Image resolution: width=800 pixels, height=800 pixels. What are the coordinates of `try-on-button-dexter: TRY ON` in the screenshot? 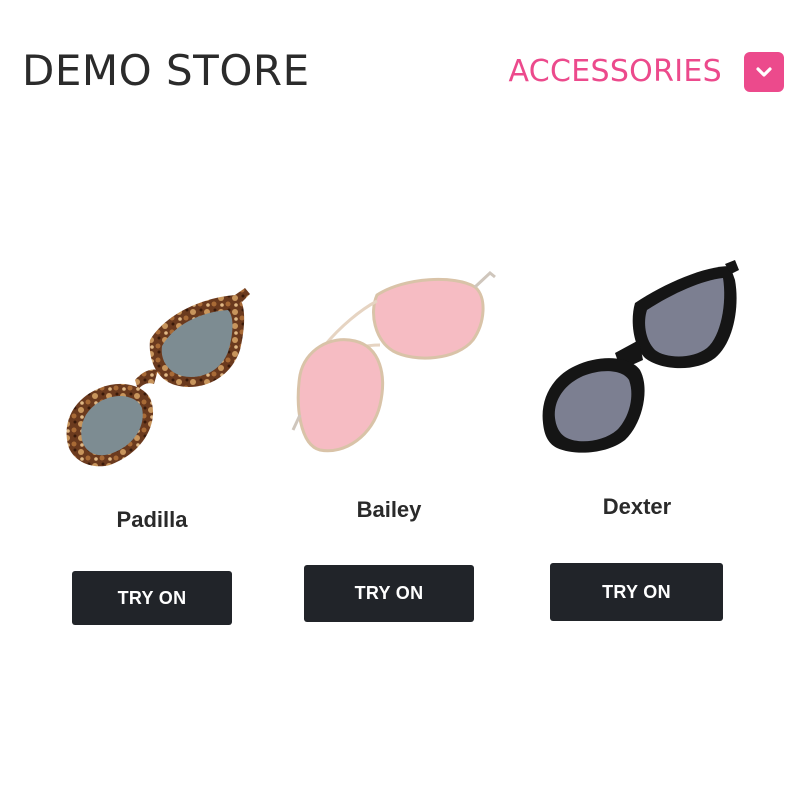 It's located at (636, 592).